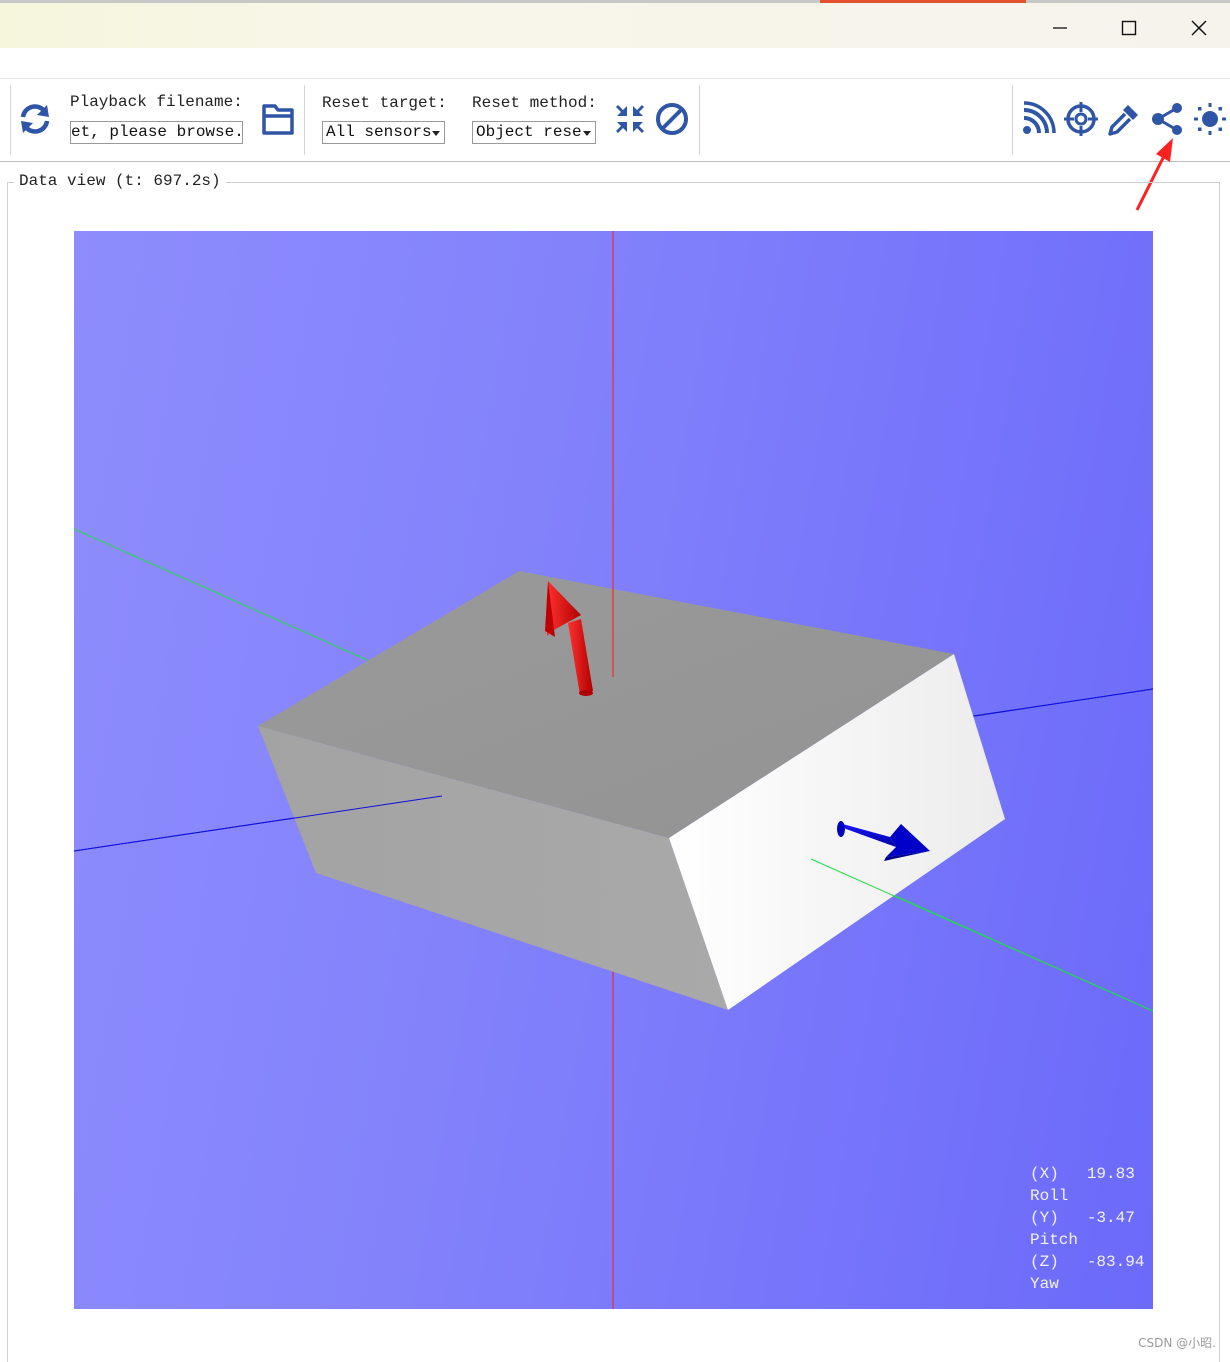  I want to click on close-icon, so click(1199, 28).